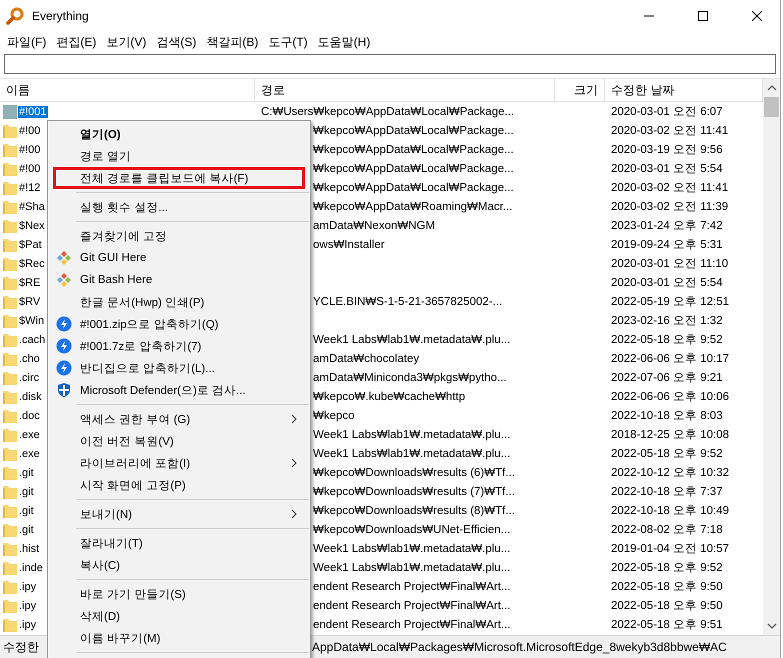 The height and width of the screenshot is (658, 783). Describe the element at coordinates (669, 264) in the screenshot. I see `date-cell-text: 2020-03-01 오전 11:10` at that location.